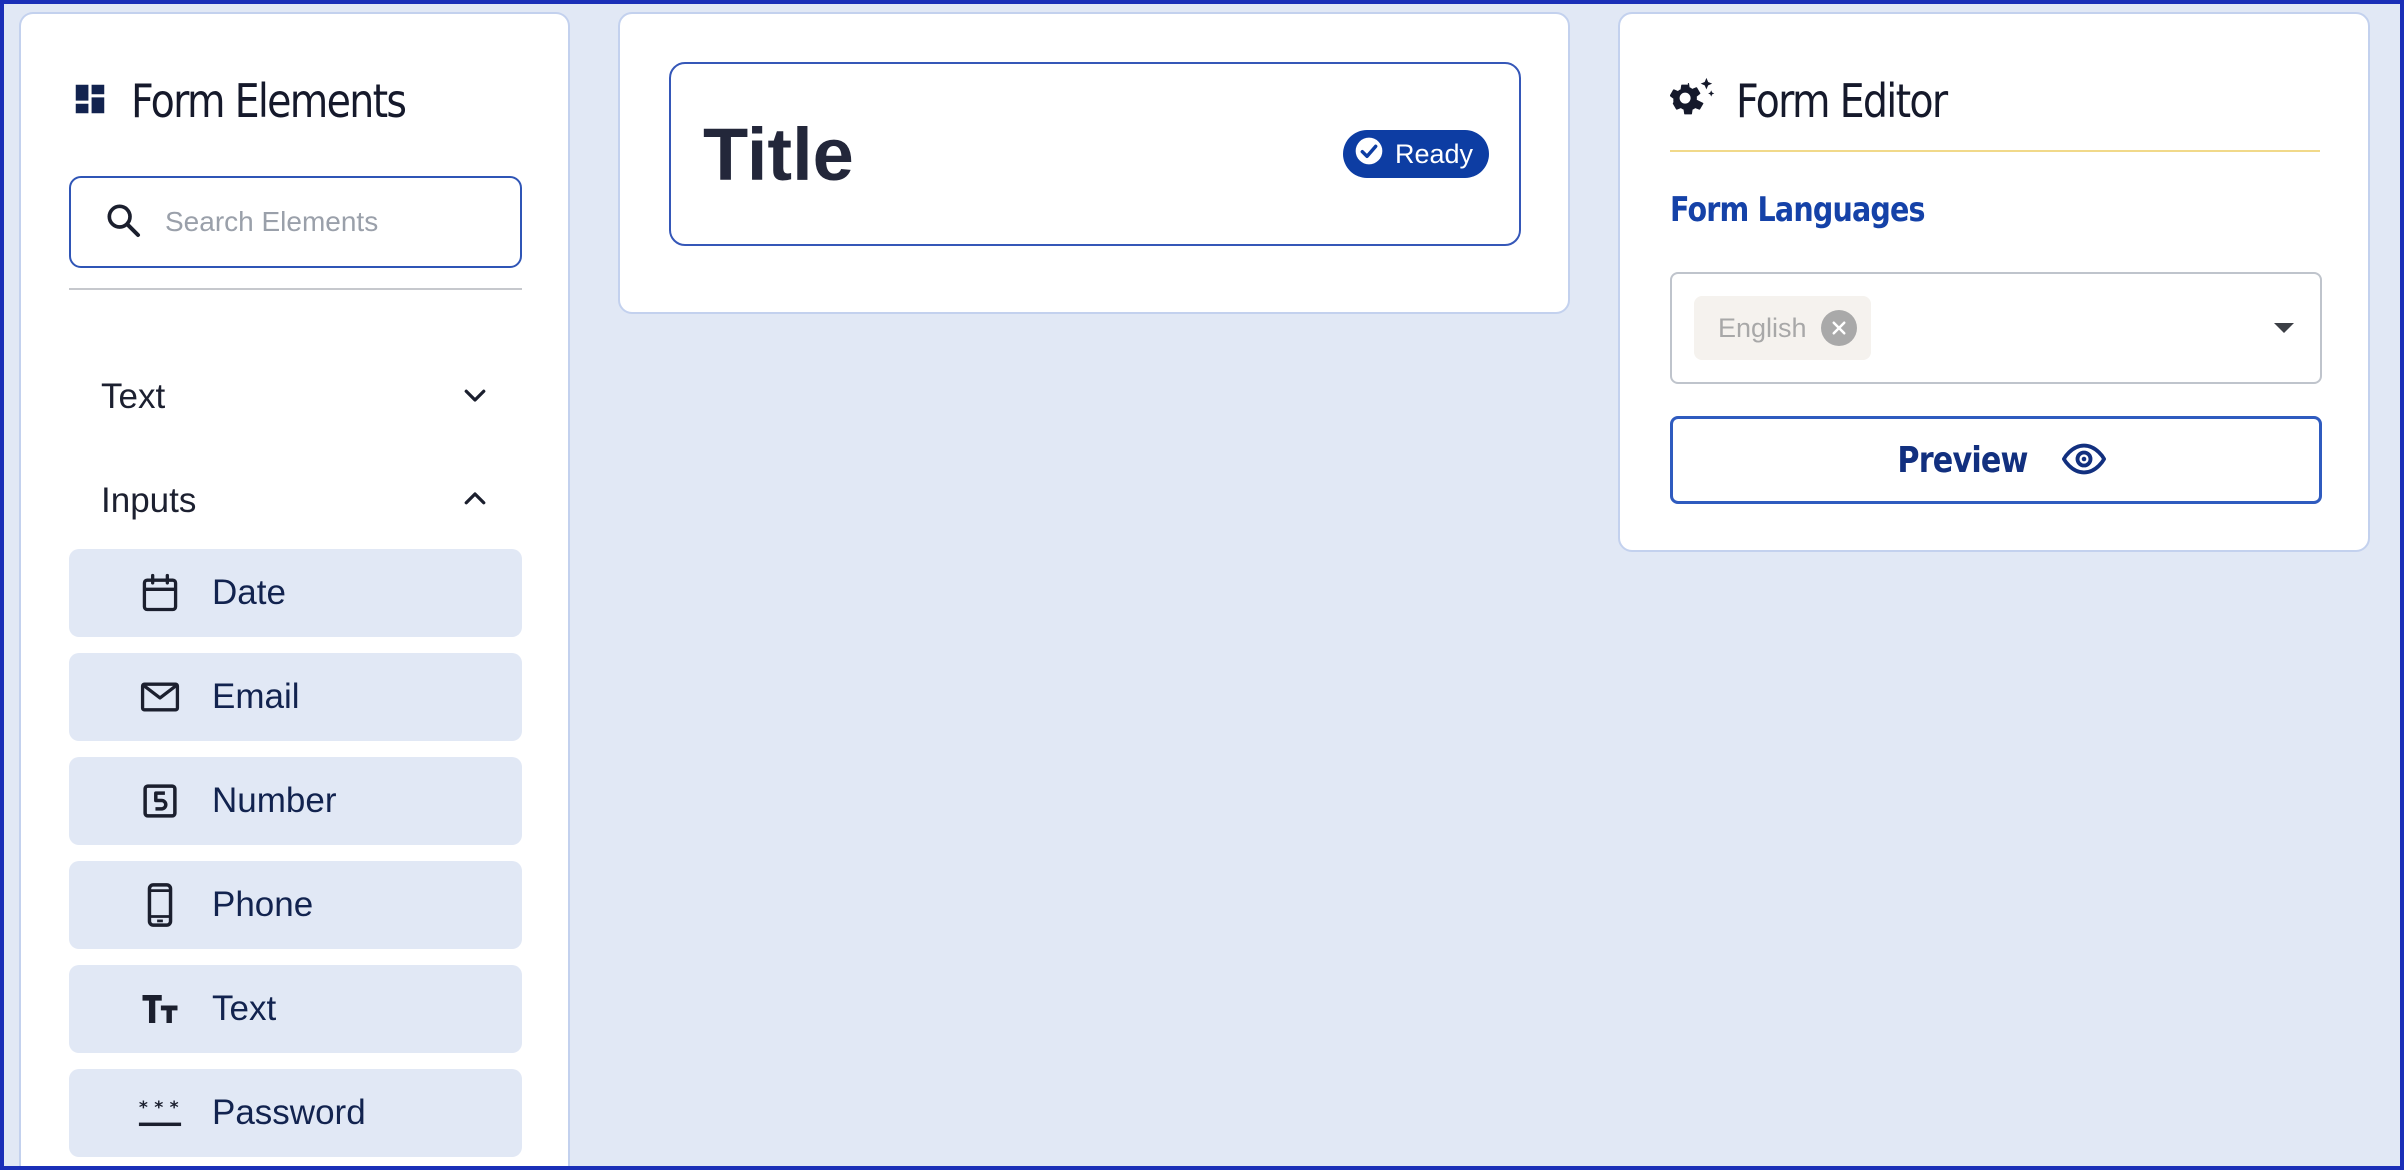 The width and height of the screenshot is (2404, 1170). I want to click on search-box, so click(295, 222).